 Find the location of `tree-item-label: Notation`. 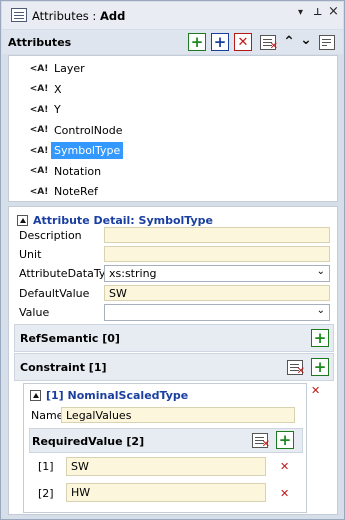

tree-item-label: Notation is located at coordinates (78, 171).